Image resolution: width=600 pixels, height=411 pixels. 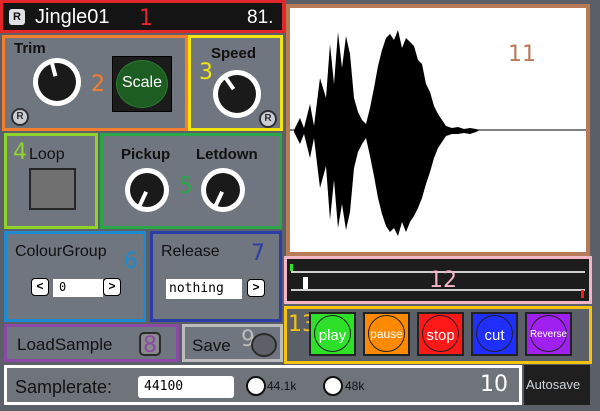 What do you see at coordinates (582, 294) in the screenshot?
I see `timeline-end-marker` at bounding box center [582, 294].